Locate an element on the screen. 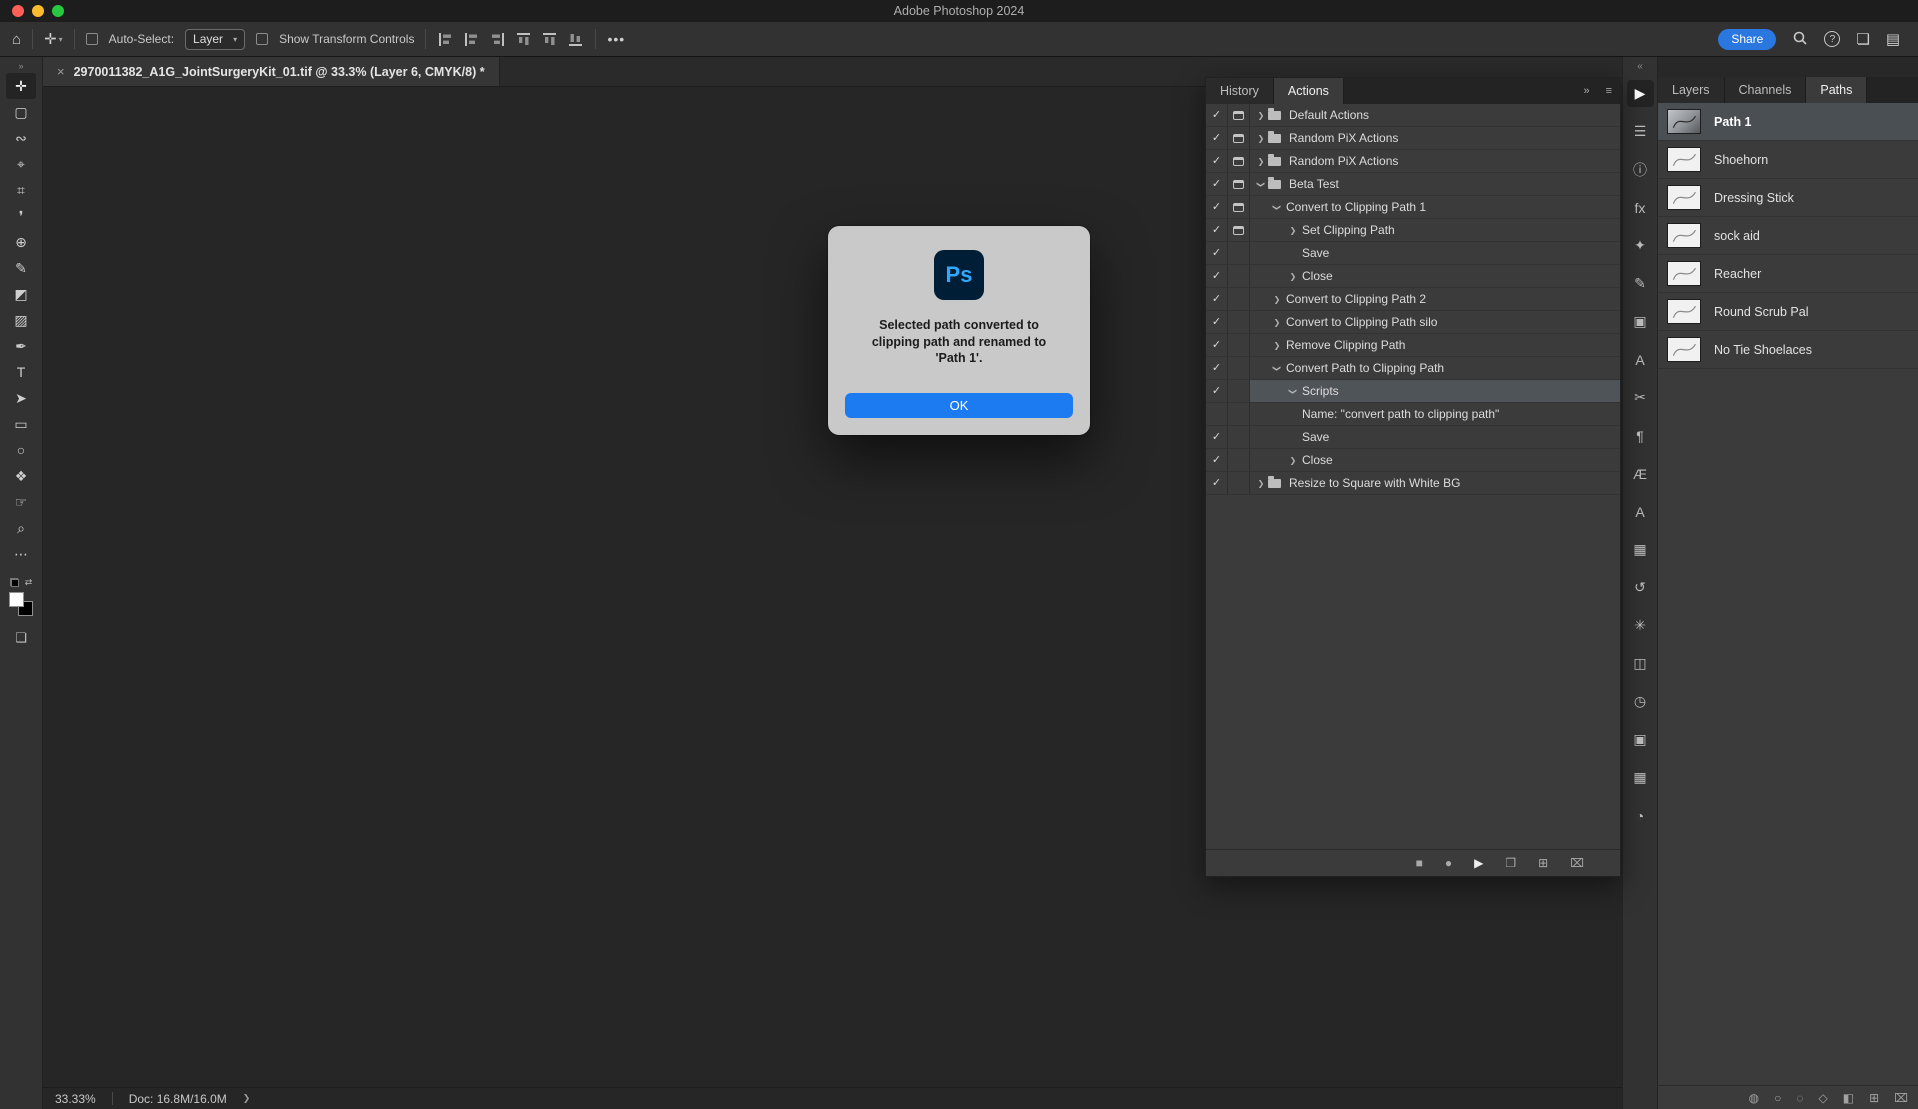  zoom-tool: ⌕ is located at coordinates (21, 528).